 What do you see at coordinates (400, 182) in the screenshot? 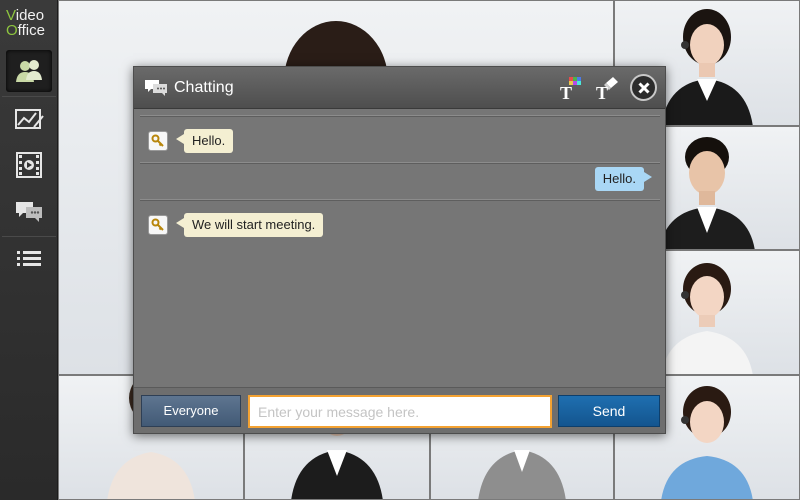
I see `message-outgoing: Hello.` at bounding box center [400, 182].